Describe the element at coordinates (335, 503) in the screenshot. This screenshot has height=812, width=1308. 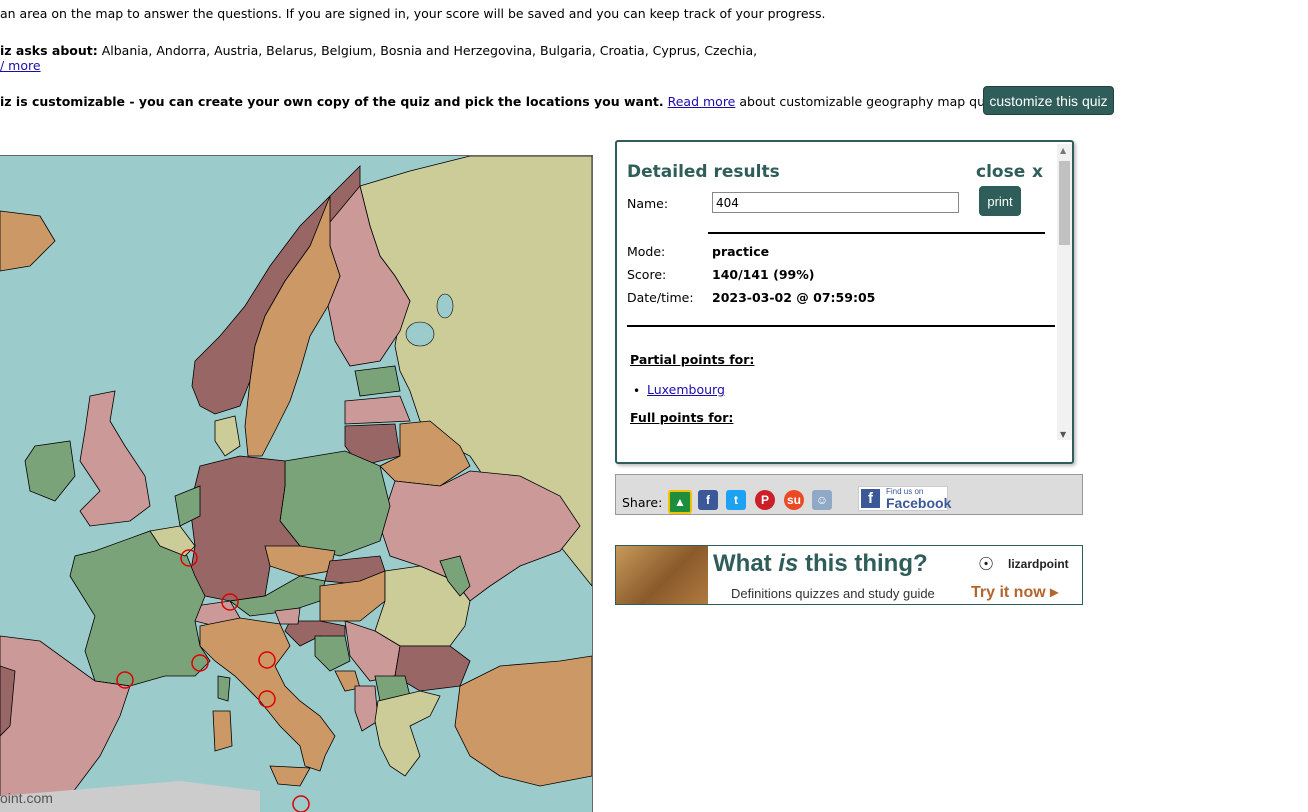
I see `map-region-poland` at that location.